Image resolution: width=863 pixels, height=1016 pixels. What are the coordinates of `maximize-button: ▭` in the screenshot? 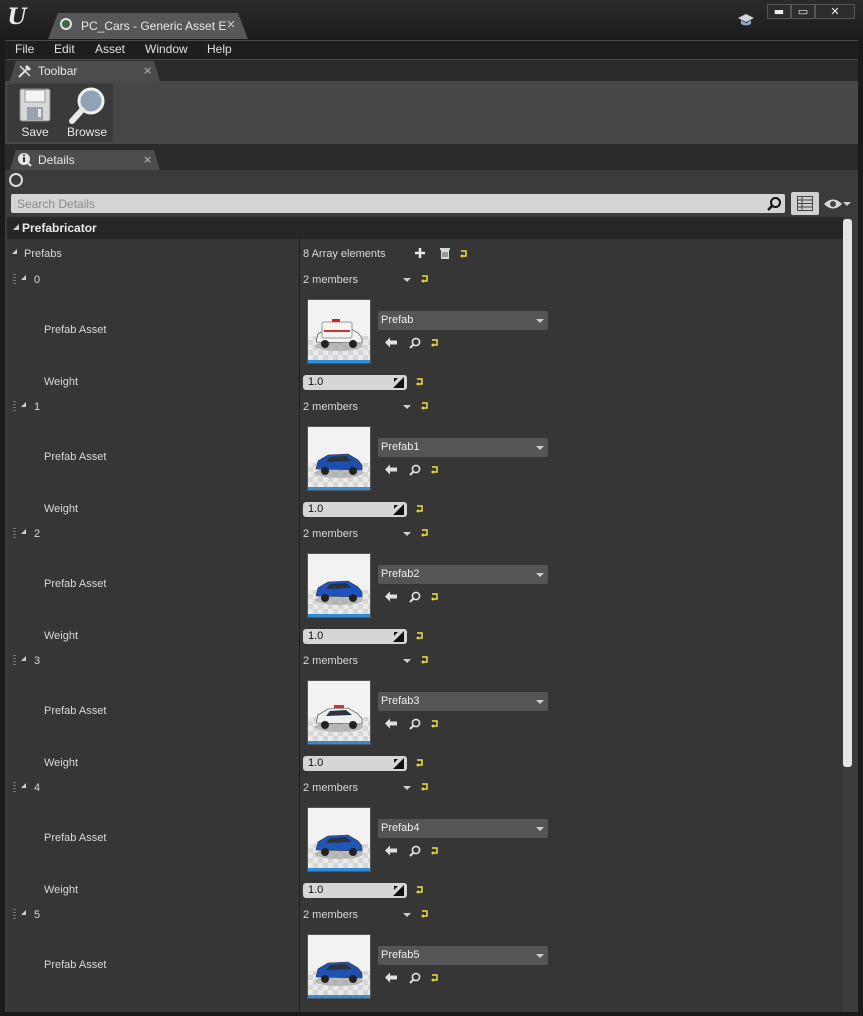 It's located at (803, 11).